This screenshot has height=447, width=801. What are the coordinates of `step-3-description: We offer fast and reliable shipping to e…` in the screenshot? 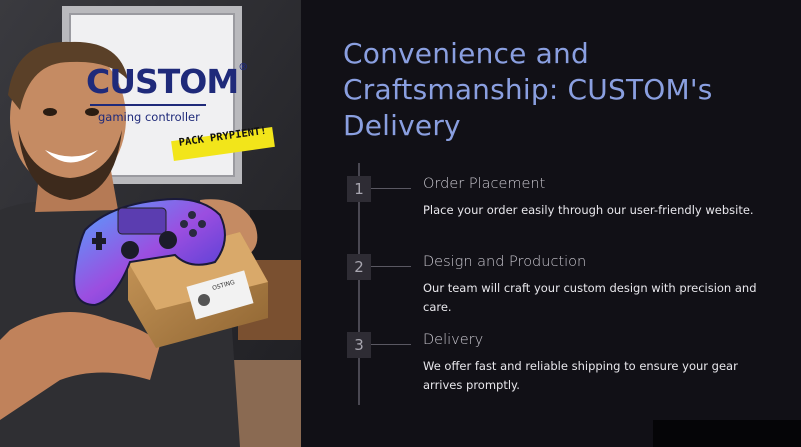 It's located at (580, 375).